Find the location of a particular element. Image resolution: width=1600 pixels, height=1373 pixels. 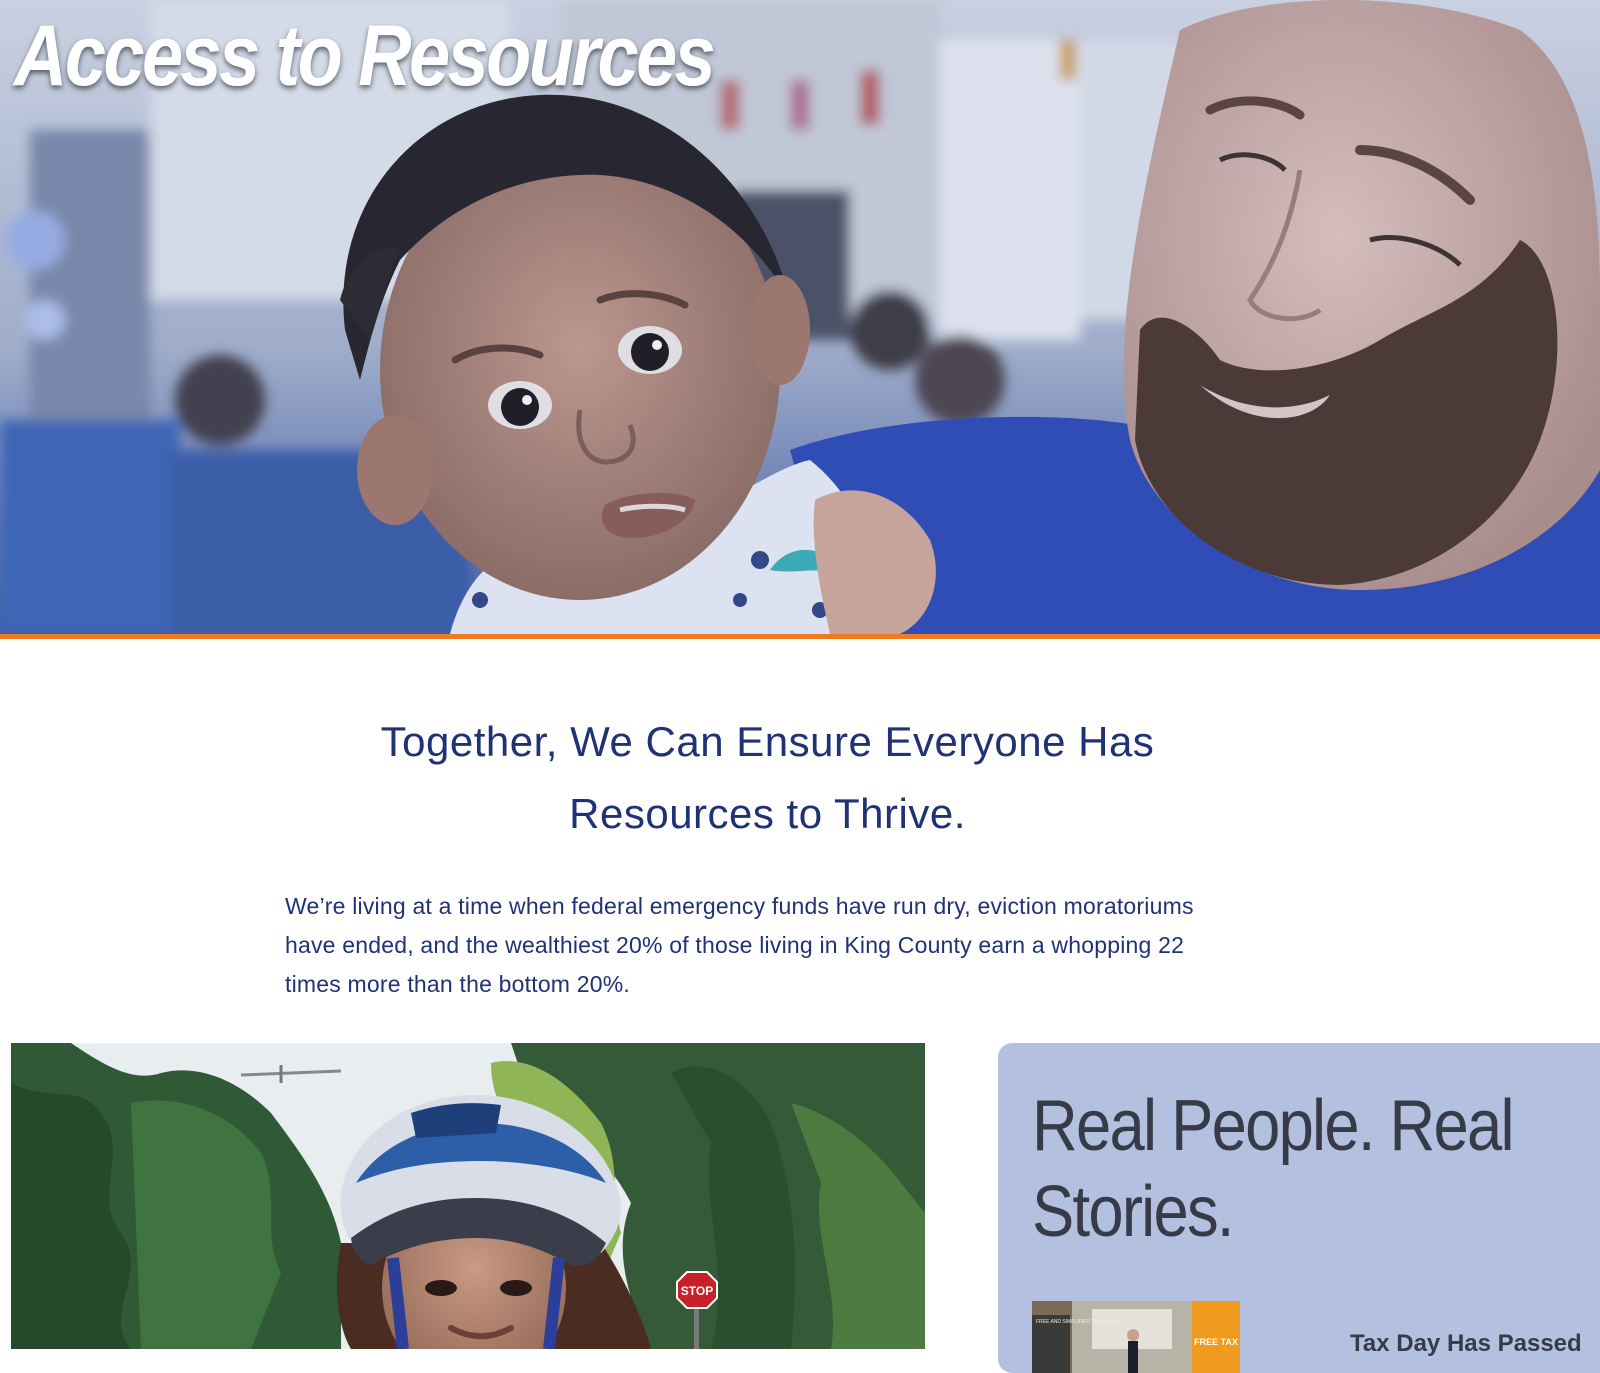

stop-sign-text: STOP is located at coordinates (697, 1291).